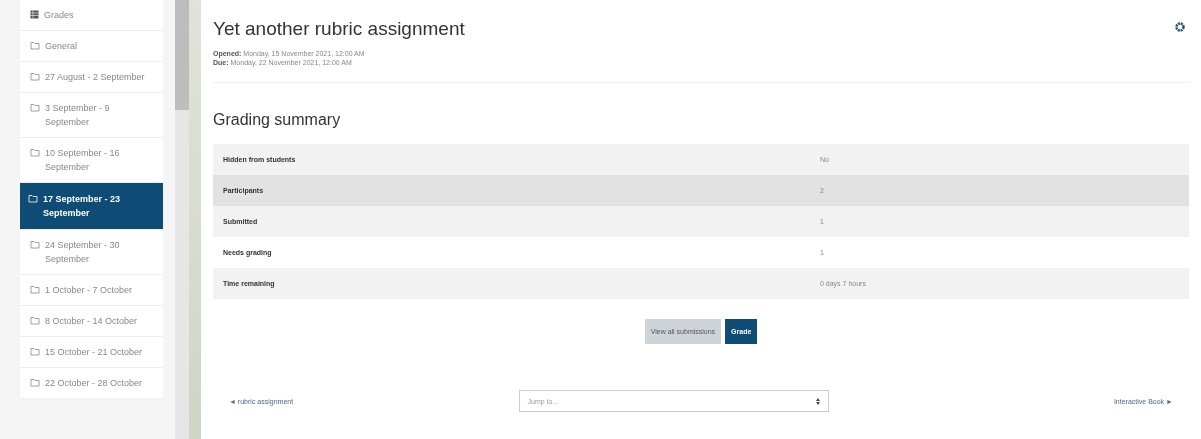  What do you see at coordinates (339, 29) in the screenshot?
I see `page-title: Yet another rubric assignment` at bounding box center [339, 29].